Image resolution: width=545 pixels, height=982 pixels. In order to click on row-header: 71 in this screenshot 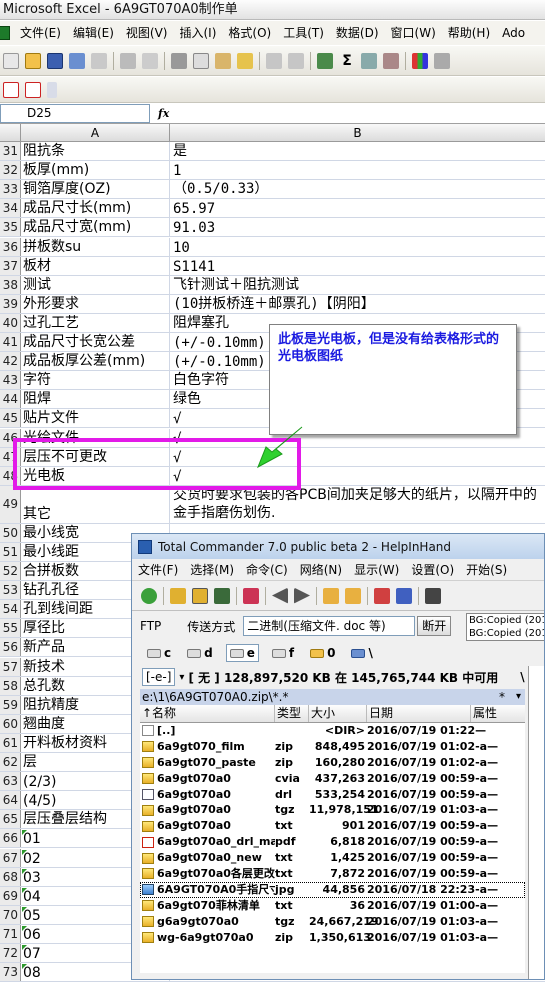, I will do `click(10, 933)`.